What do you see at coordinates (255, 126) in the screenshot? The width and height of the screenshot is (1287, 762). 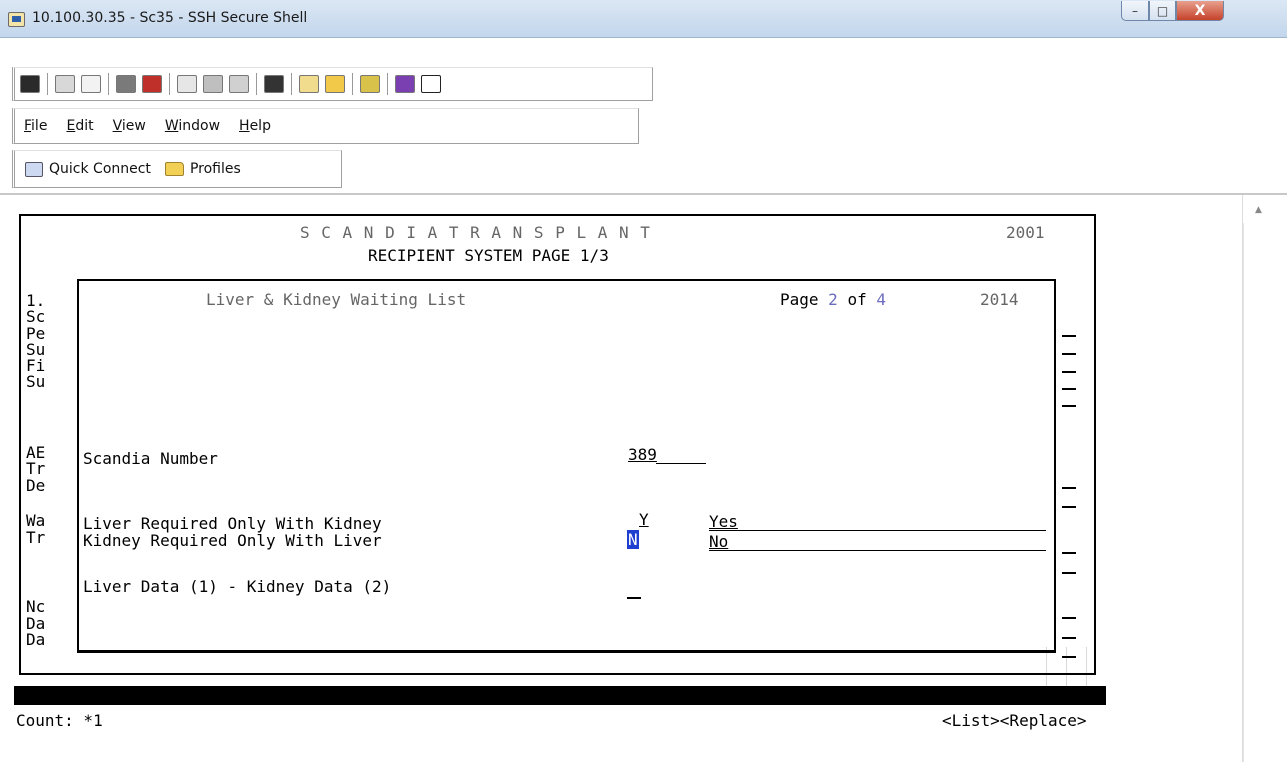 I see `menu-help: Help` at bounding box center [255, 126].